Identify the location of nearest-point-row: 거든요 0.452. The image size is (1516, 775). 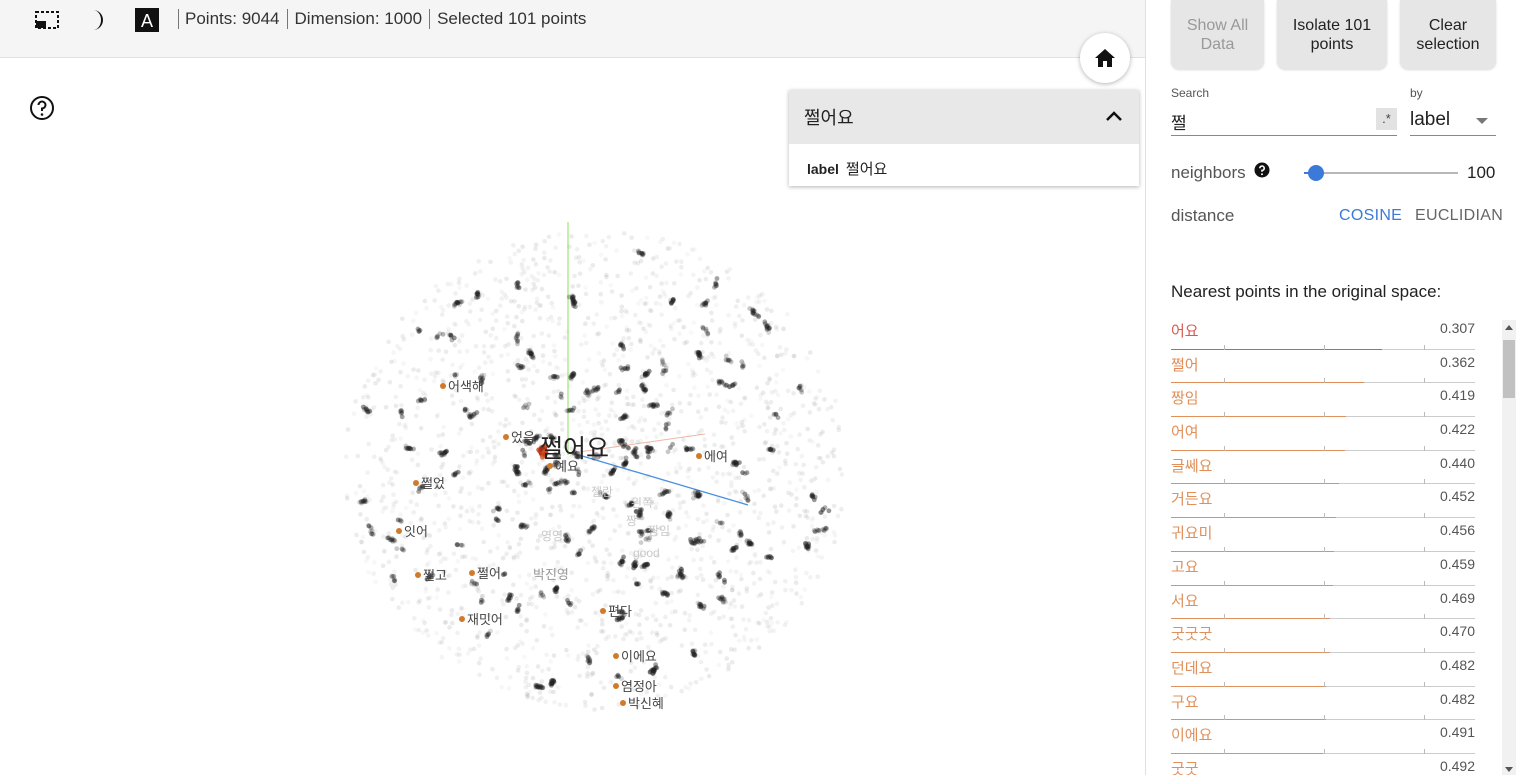
(1323, 501).